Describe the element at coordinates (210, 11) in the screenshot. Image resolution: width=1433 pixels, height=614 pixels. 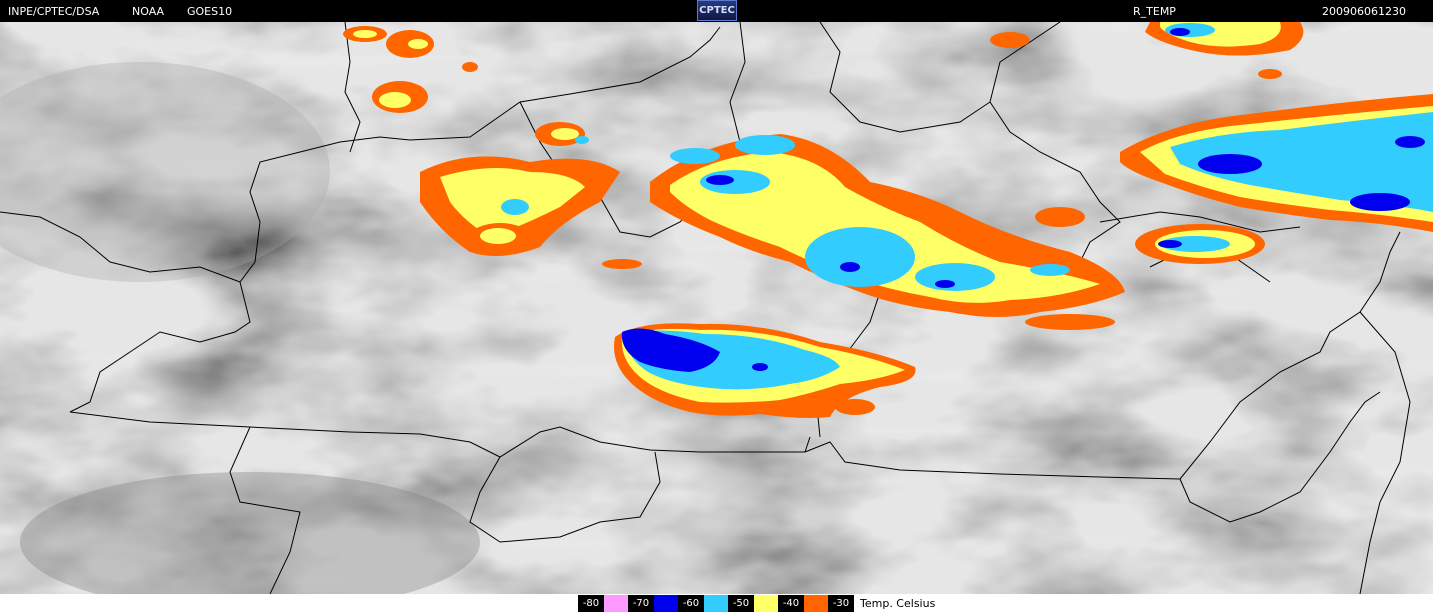
I see `satellite-label: GOES10` at that location.